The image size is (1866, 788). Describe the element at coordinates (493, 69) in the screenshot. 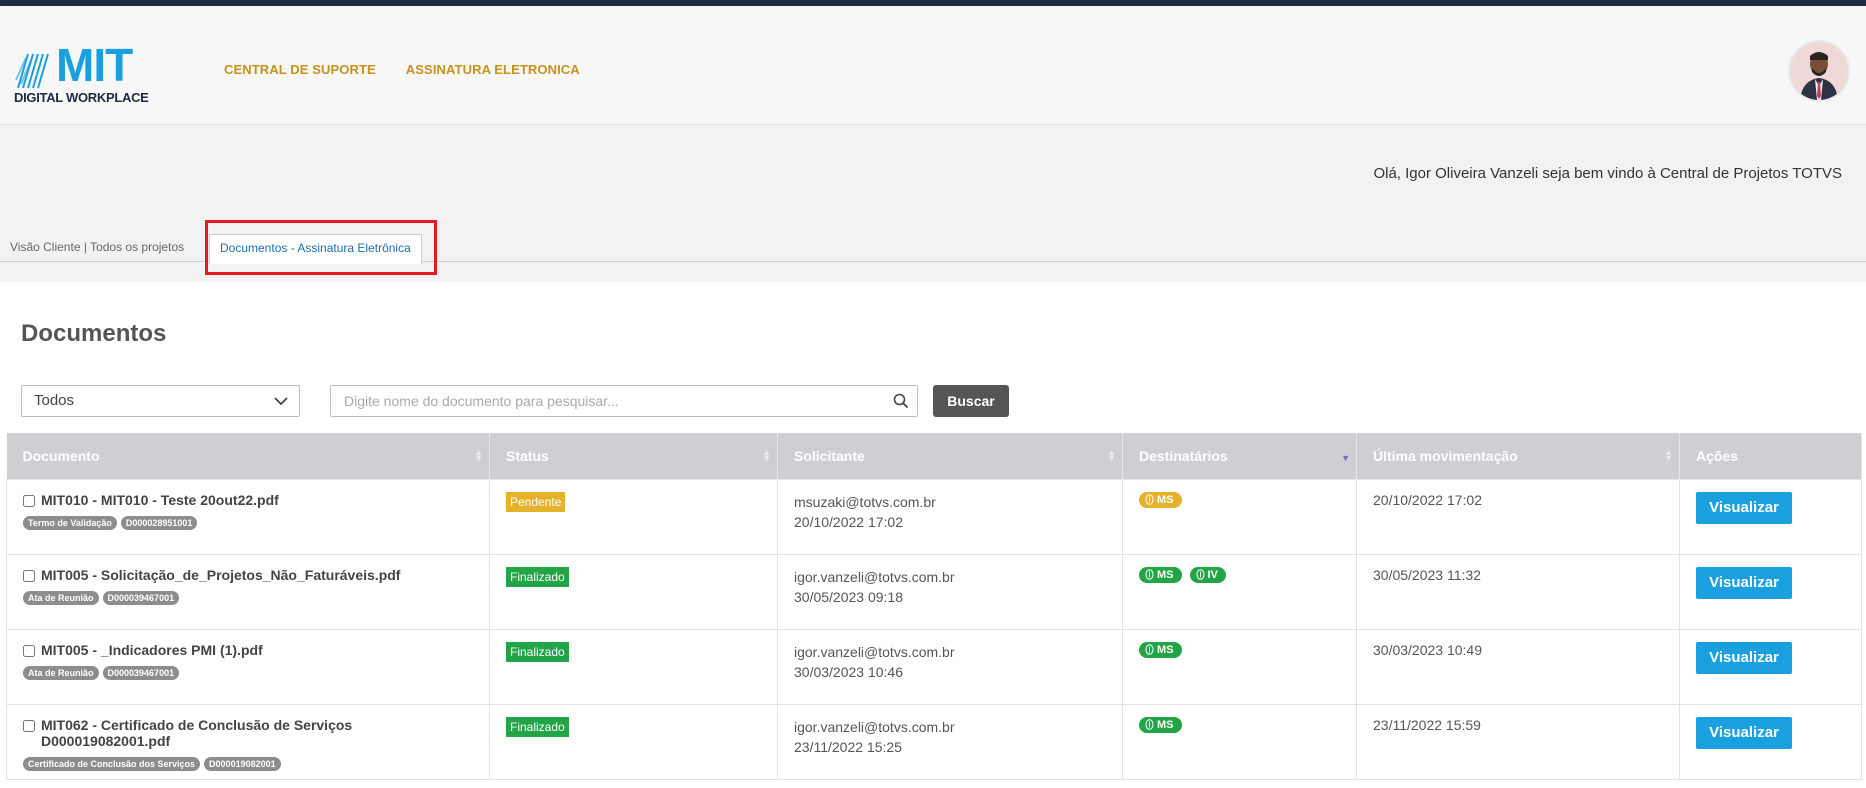

I see `nav-assinatura-eletronica: ASSINATURA ELETRONICA` at that location.